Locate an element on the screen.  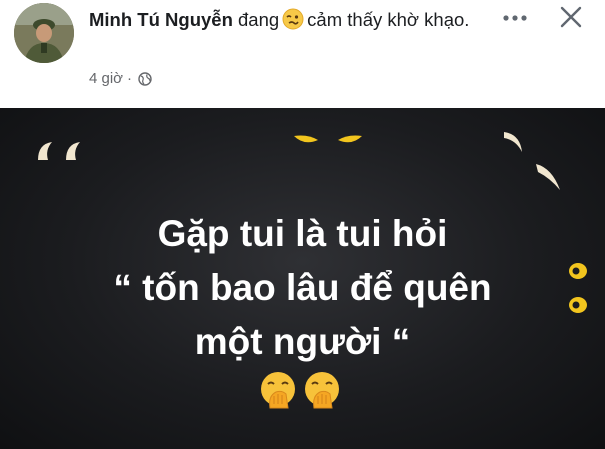
post-title: Minh Tú Nguyễn đang cảm thấy khờ khạo. is located at coordinates (294, 20).